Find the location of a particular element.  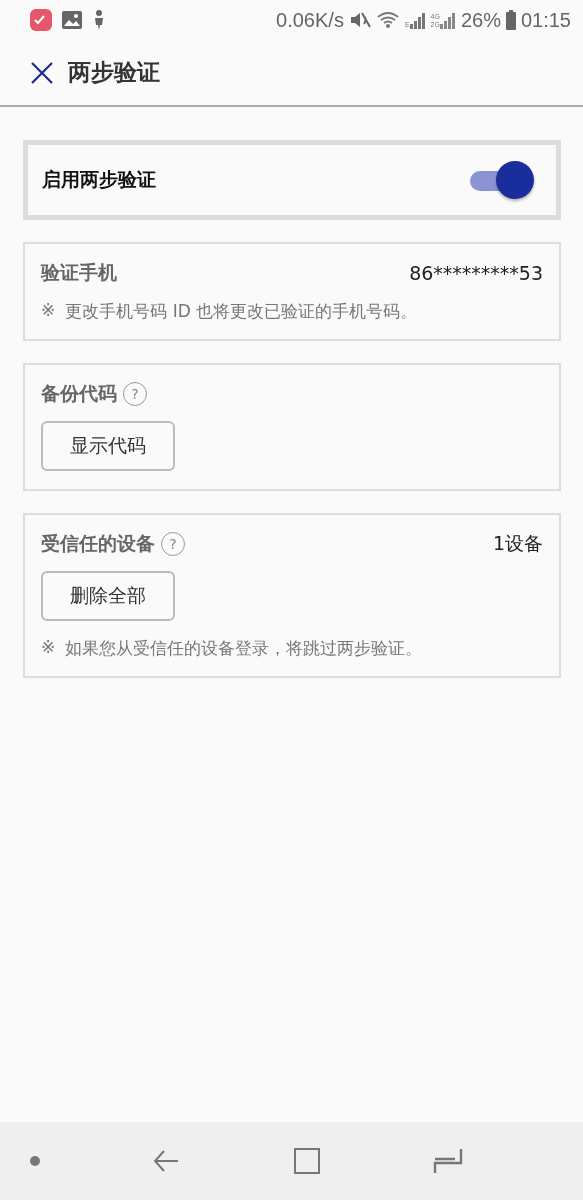

app-notification-icon is located at coordinates (41, 20).